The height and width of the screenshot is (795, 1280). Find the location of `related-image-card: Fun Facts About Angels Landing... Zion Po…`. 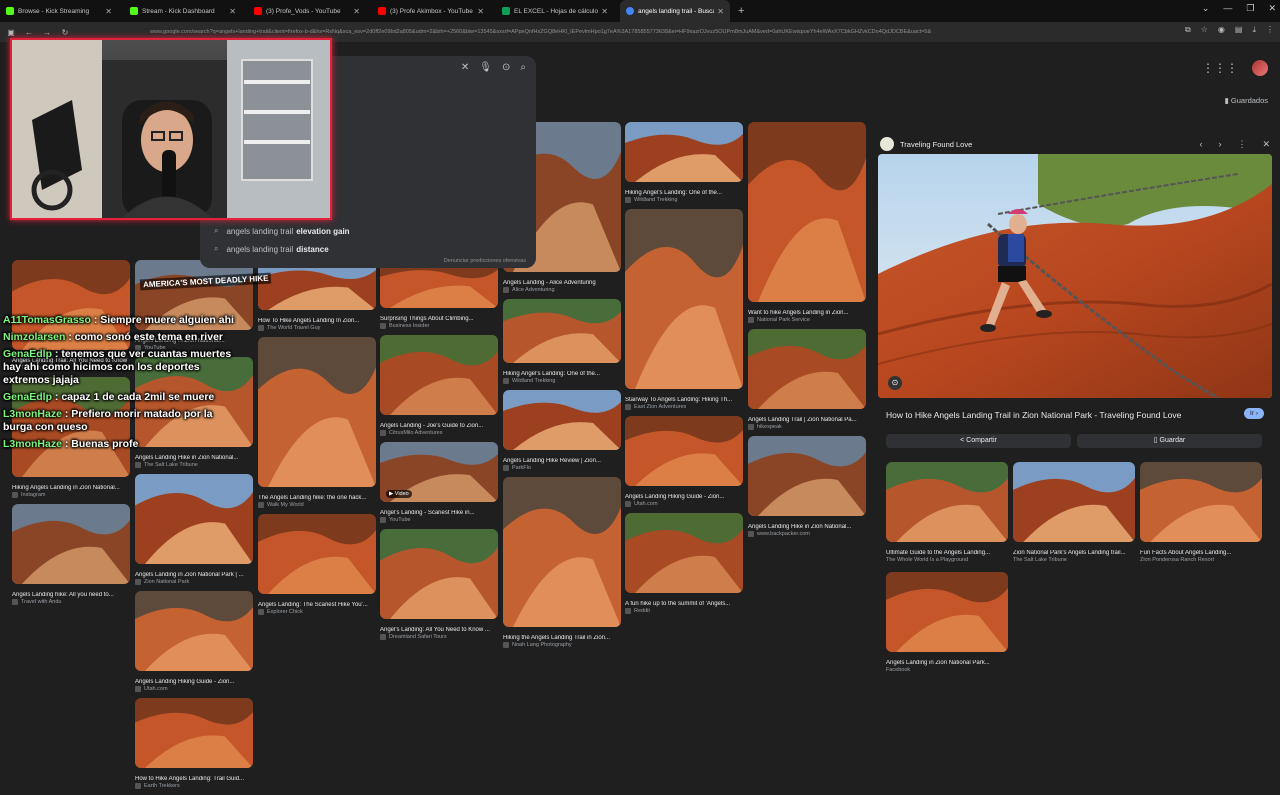

related-image-card: Fun Facts About Angels Landing... Zion Po… is located at coordinates (1201, 512).